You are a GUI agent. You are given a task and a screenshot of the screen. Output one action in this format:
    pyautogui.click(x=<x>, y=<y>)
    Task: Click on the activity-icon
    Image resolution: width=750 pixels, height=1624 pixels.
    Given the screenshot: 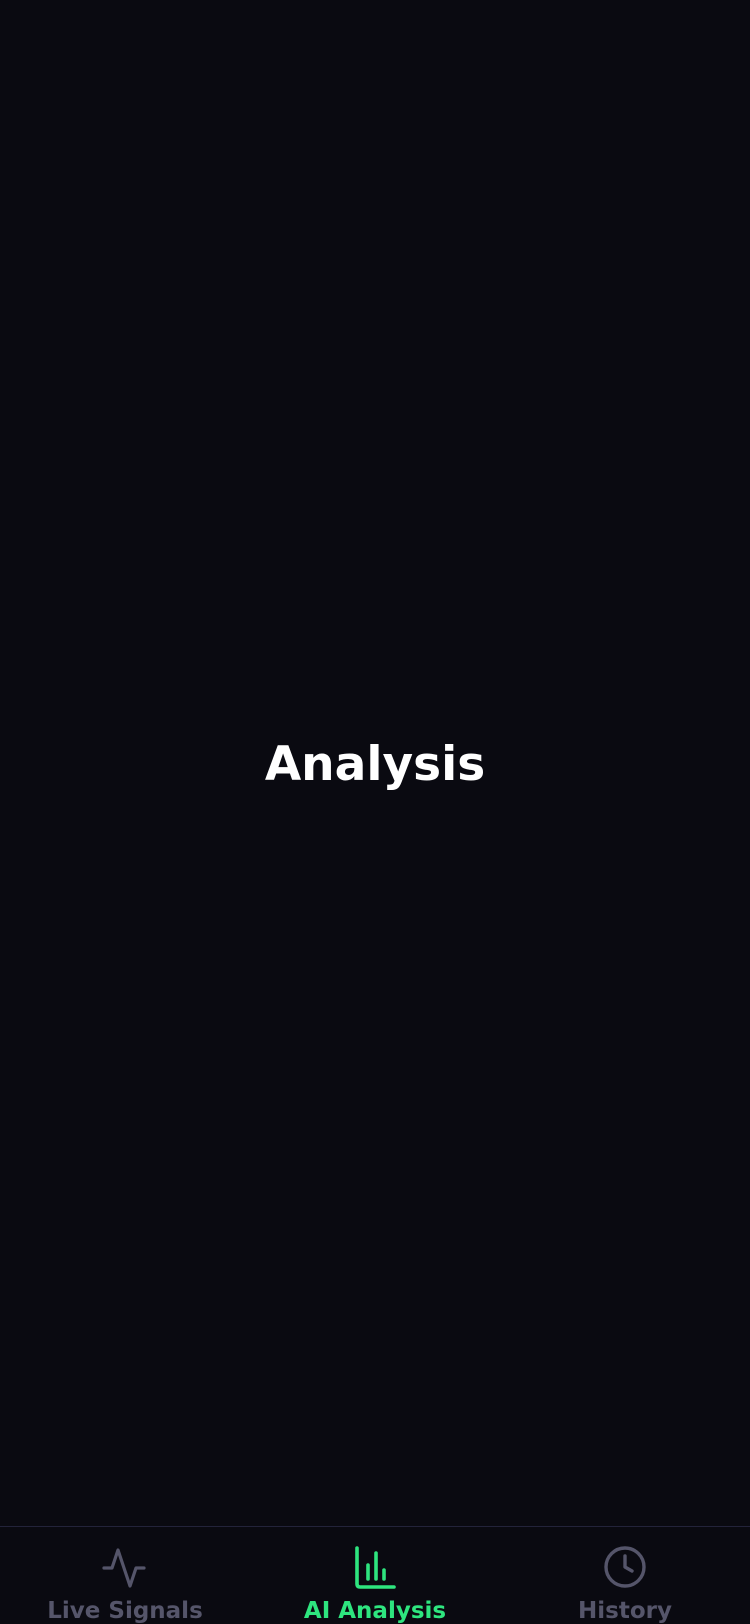 What is the action you would take?
    pyautogui.click(x=125, y=1567)
    